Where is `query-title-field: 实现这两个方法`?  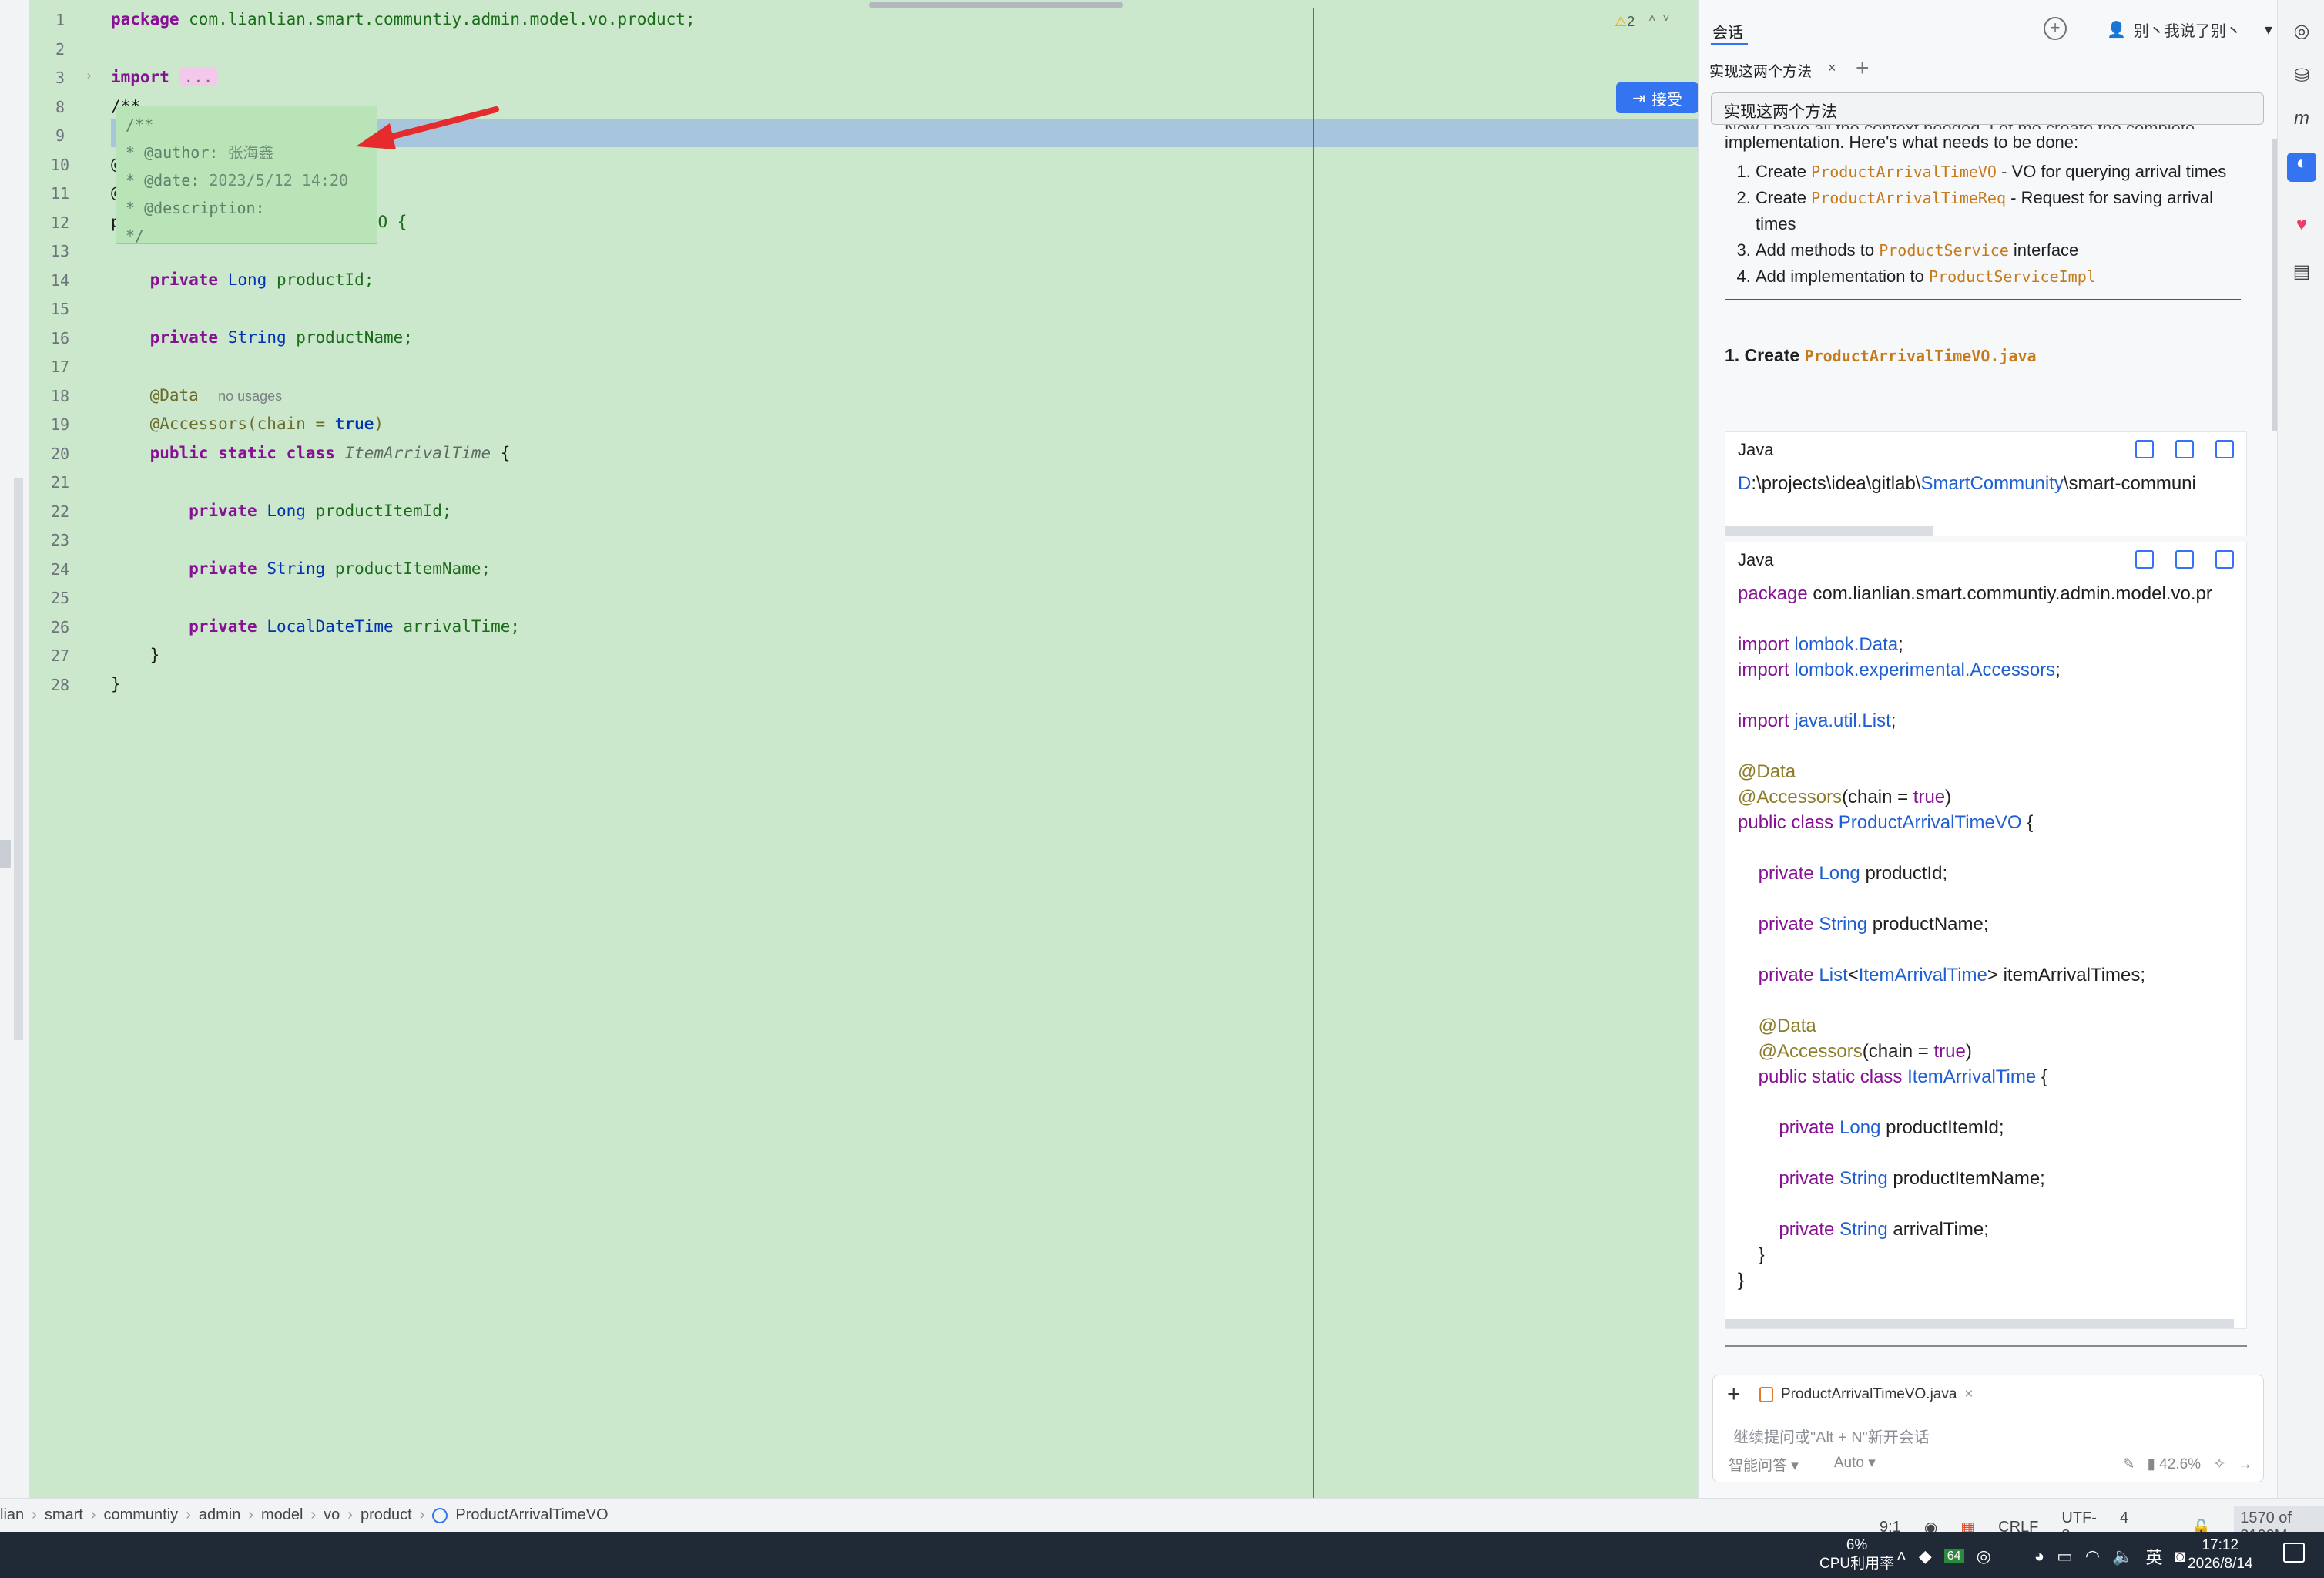 query-title-field: 实现这两个方法 is located at coordinates (1987, 108).